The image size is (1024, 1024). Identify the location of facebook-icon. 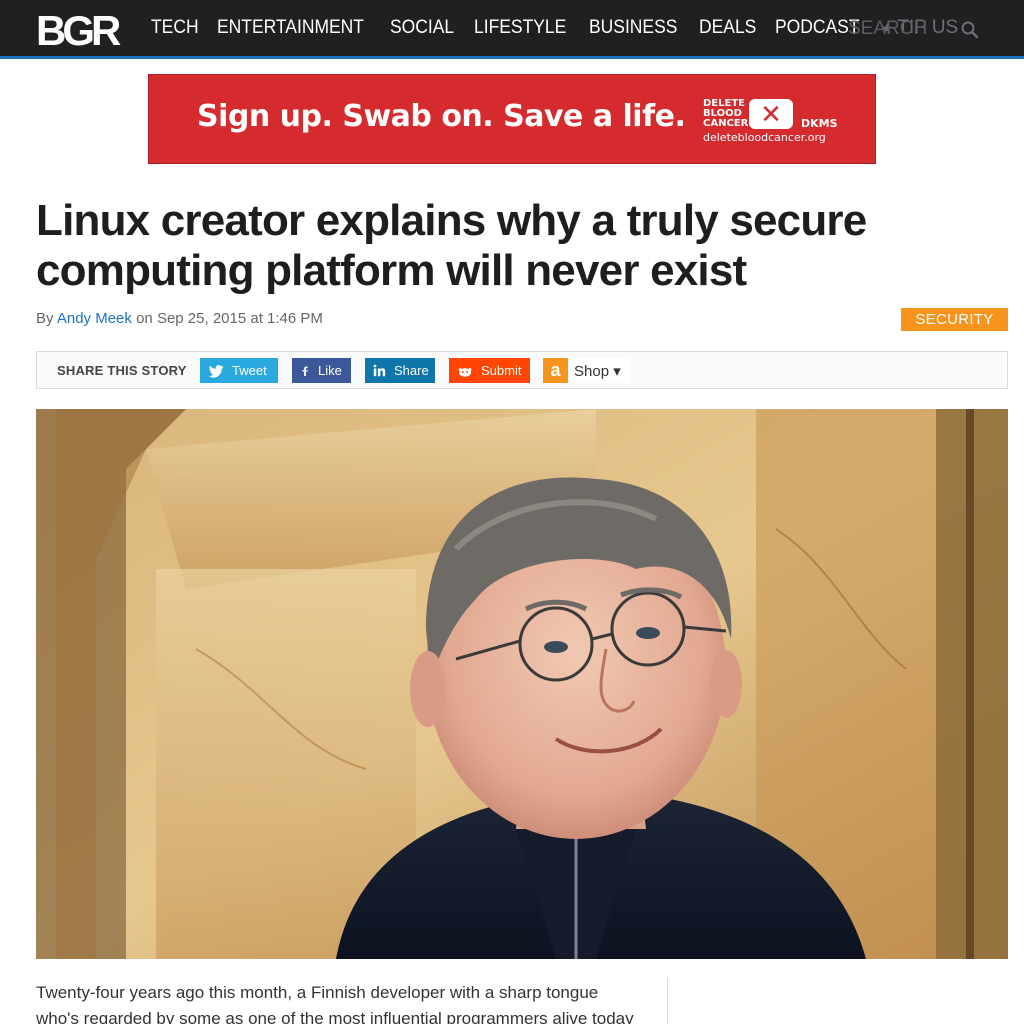
(305, 370).